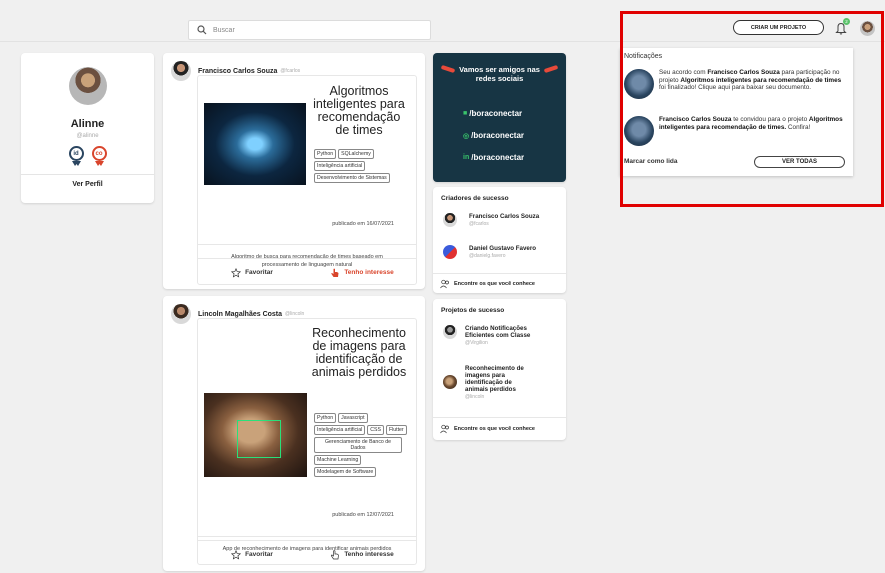  Describe the element at coordinates (87, 184) in the screenshot. I see `view-profile-link: Ver Perfil` at that location.